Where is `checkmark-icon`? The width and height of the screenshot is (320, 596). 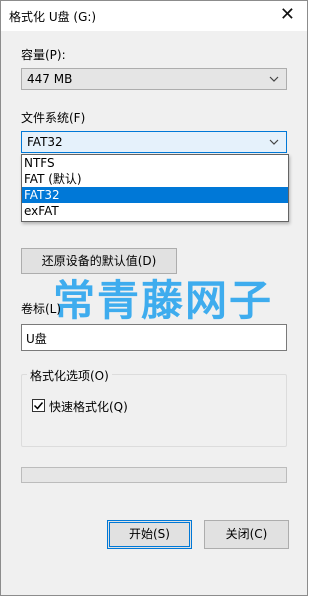
checkmark-icon is located at coordinates (38, 406).